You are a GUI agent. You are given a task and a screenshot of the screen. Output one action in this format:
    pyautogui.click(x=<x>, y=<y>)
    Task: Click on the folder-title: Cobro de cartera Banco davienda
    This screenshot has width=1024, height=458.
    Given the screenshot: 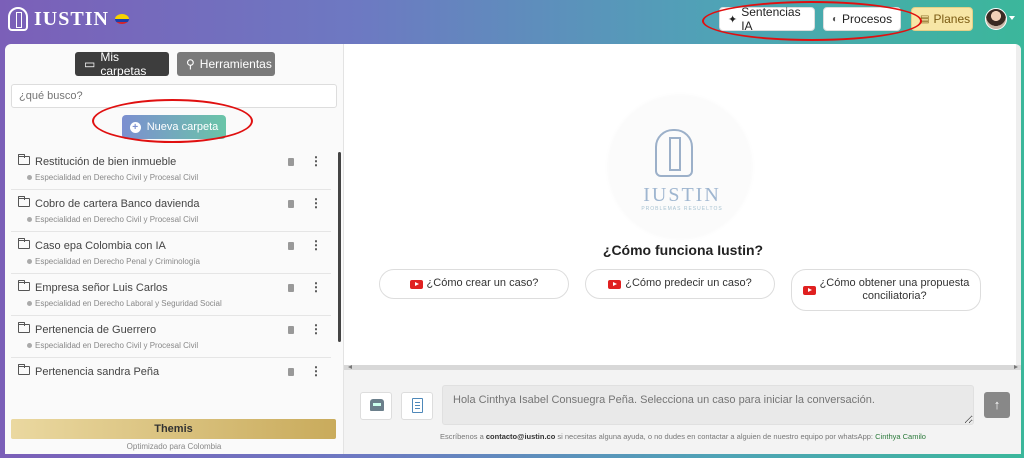 What is the action you would take?
    pyautogui.click(x=117, y=204)
    